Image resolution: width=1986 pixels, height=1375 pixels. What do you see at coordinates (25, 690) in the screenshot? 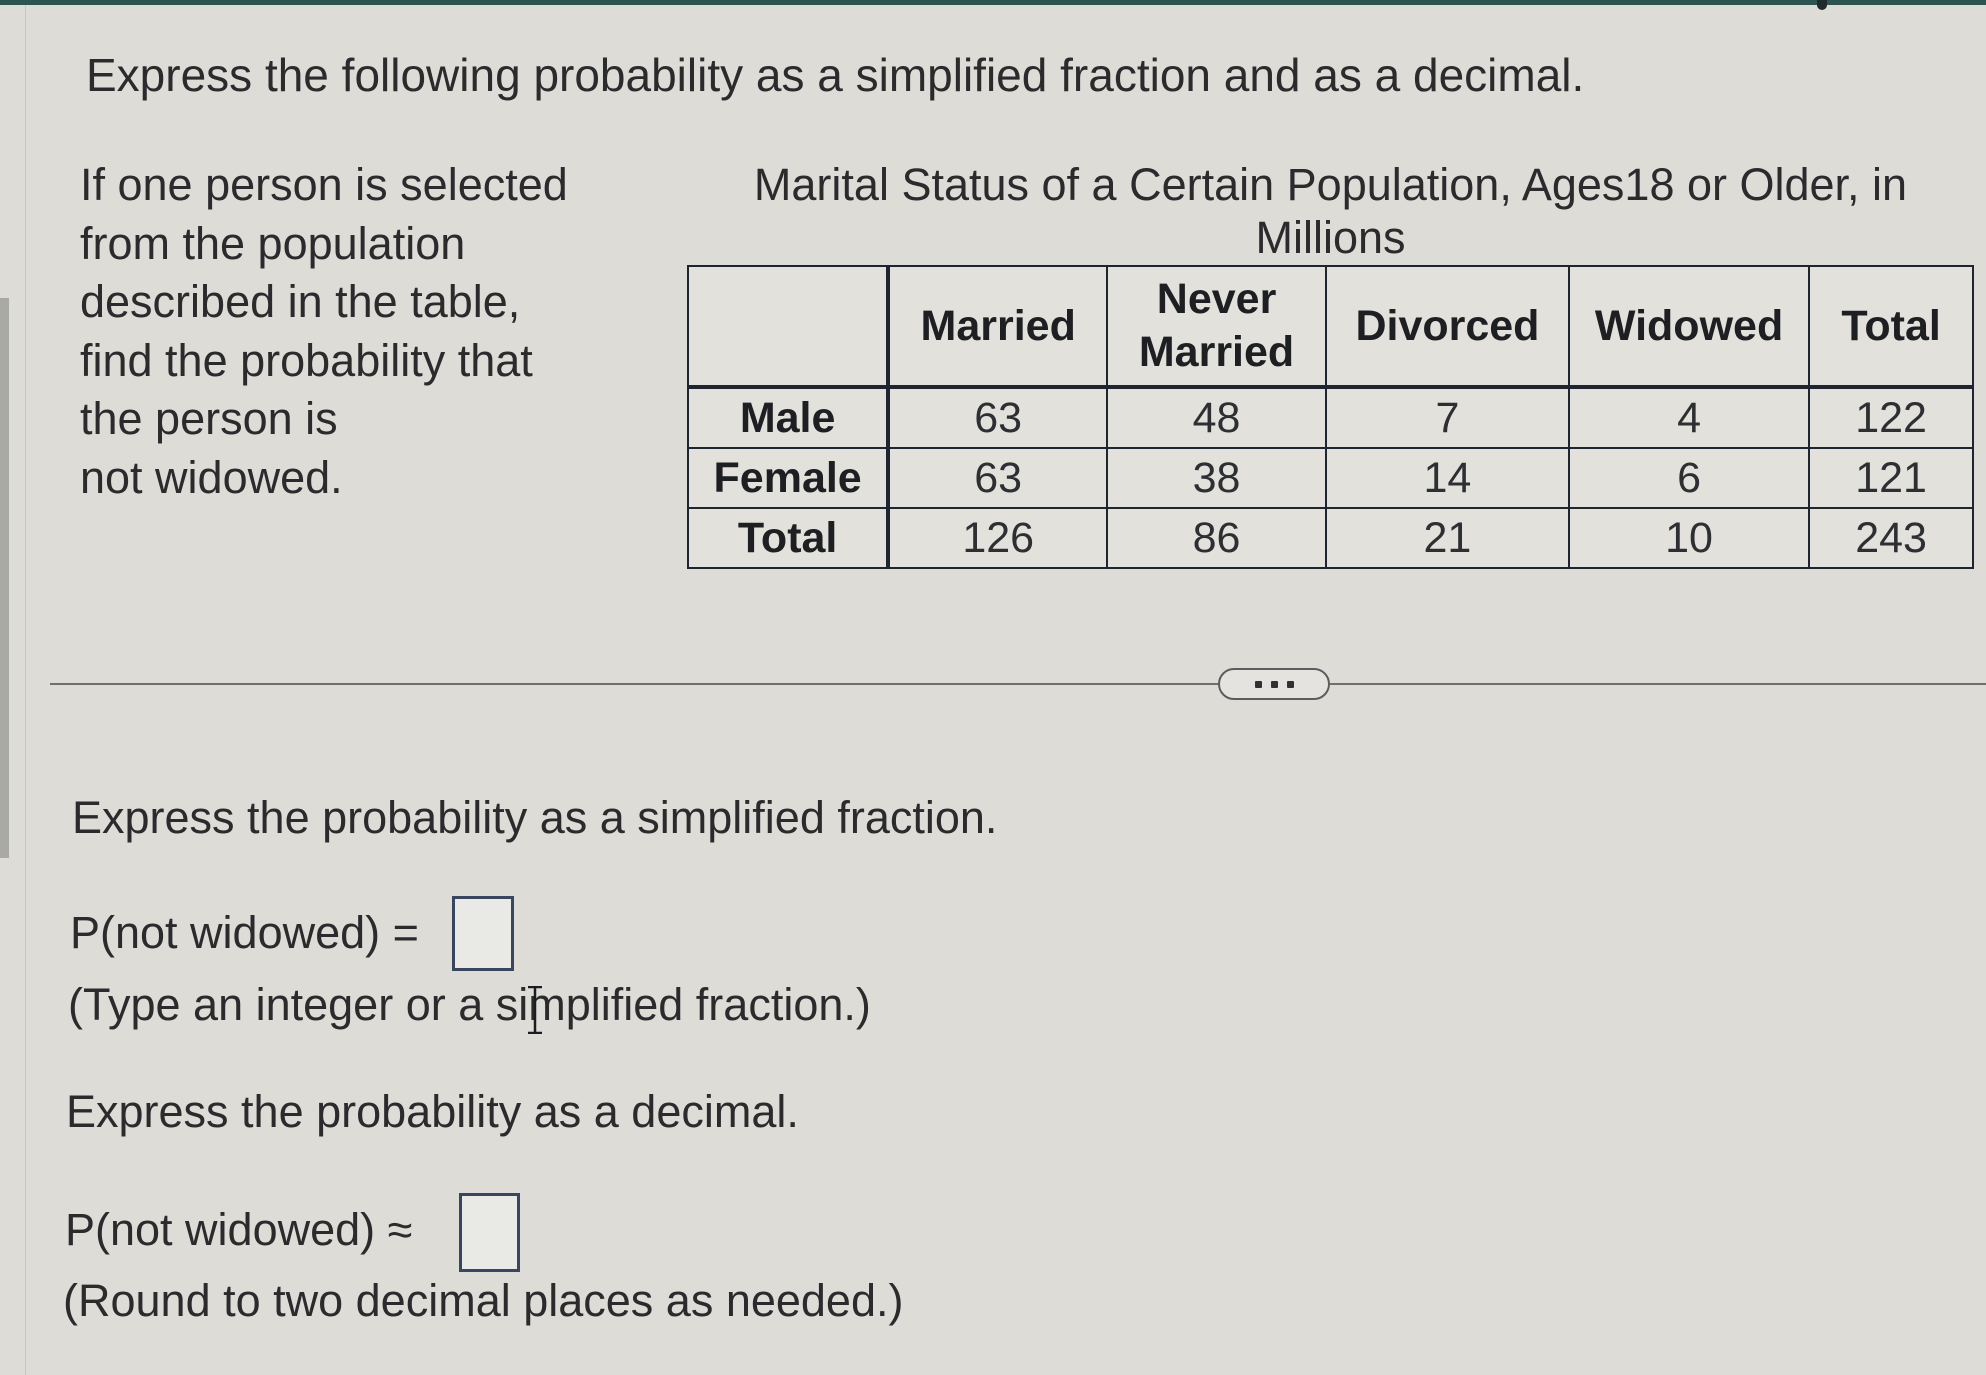
I see `left-edge-line` at bounding box center [25, 690].